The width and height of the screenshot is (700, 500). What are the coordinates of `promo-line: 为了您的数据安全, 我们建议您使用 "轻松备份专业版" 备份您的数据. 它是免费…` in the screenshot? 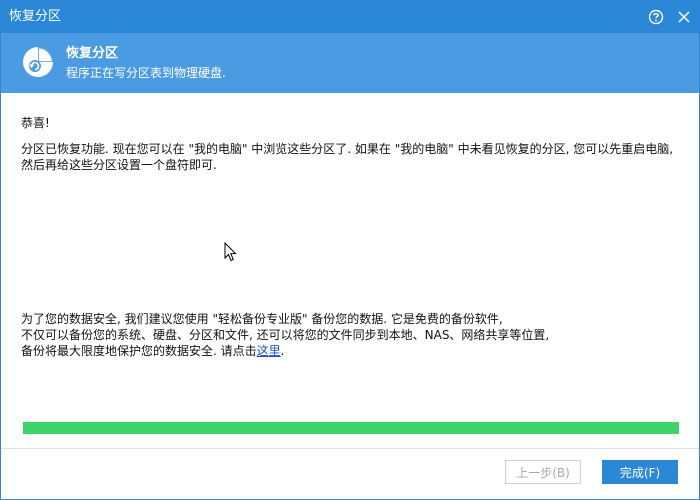 It's located at (262, 319).